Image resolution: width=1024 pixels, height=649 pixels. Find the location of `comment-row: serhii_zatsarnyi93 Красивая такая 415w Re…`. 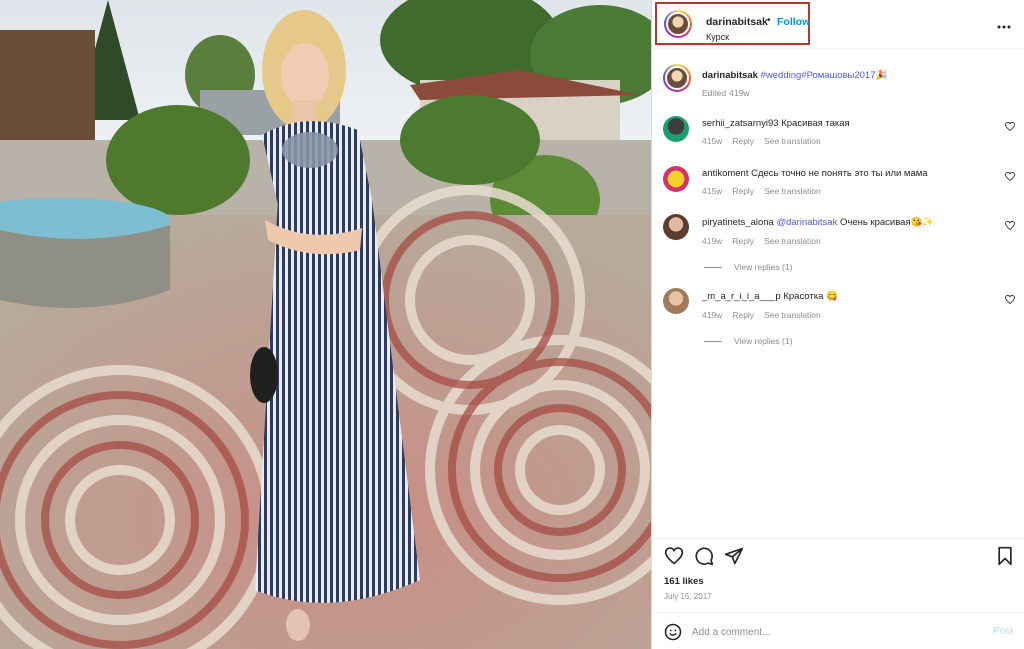

comment-row: serhii_zatsarnyi93 Красивая такая 415w Re… is located at coordinates (838, 134).